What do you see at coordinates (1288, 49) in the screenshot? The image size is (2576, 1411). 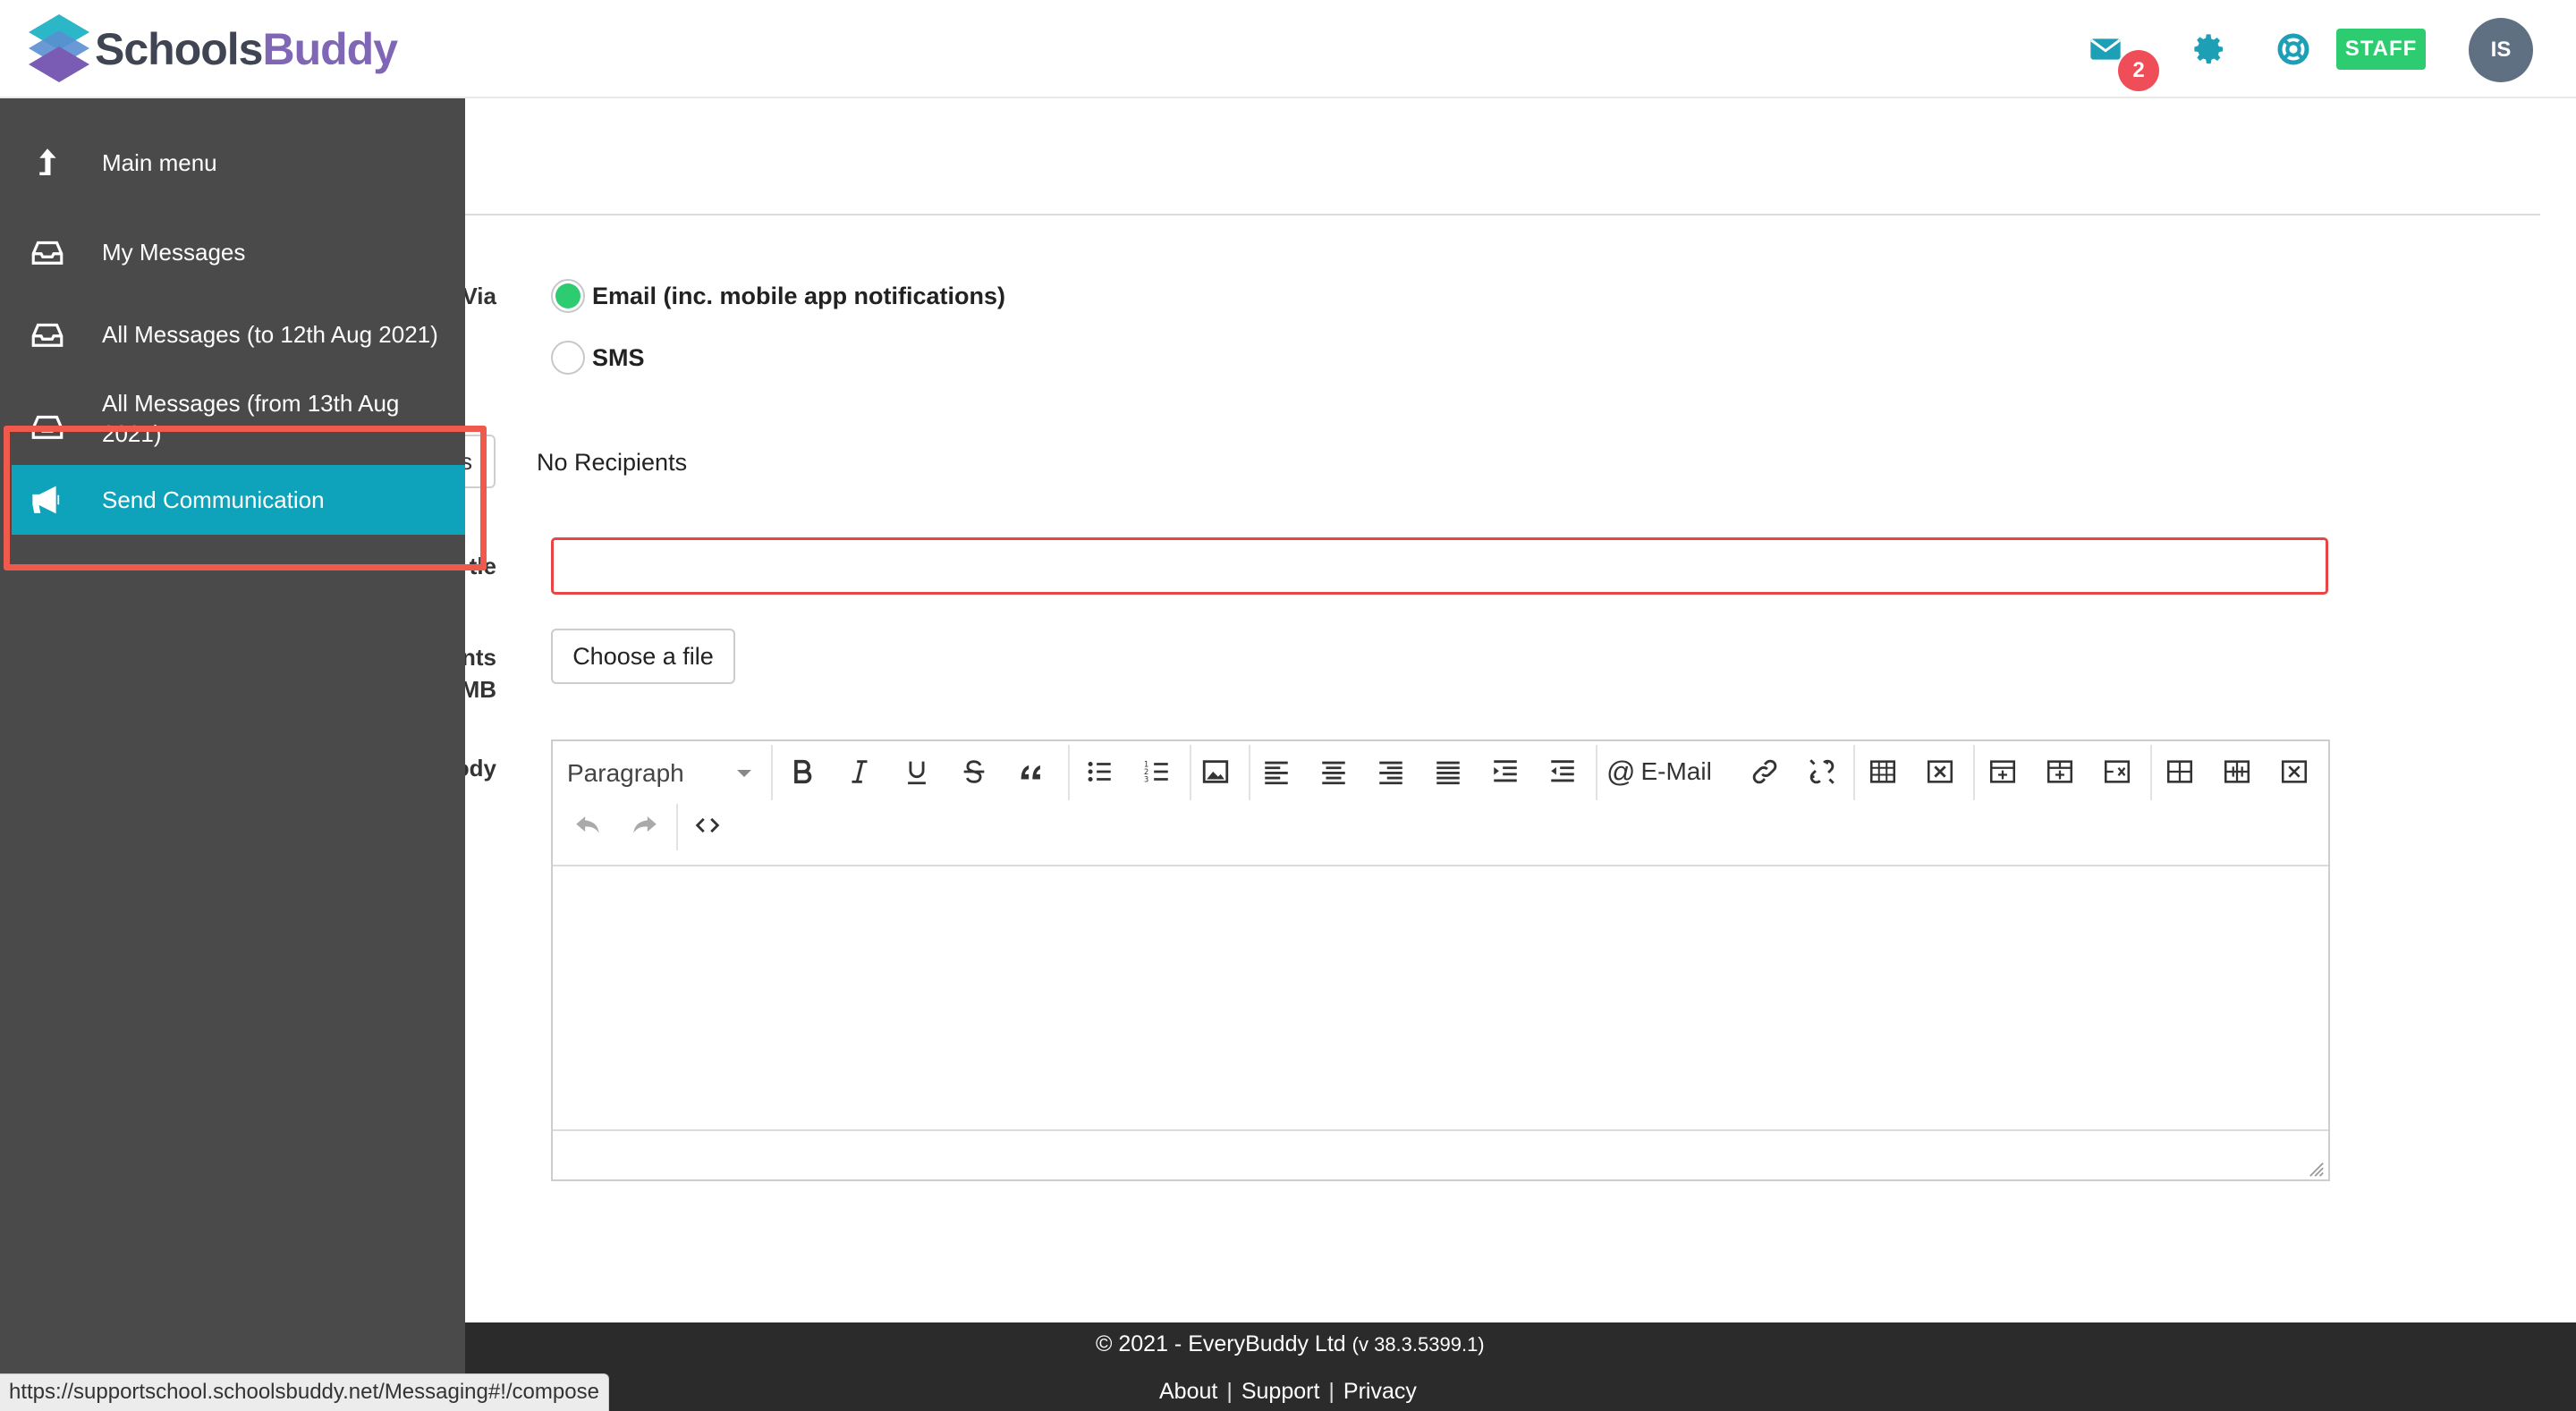 I see `top-bar: SchoolsBuddy 2 STAFF IS` at bounding box center [1288, 49].